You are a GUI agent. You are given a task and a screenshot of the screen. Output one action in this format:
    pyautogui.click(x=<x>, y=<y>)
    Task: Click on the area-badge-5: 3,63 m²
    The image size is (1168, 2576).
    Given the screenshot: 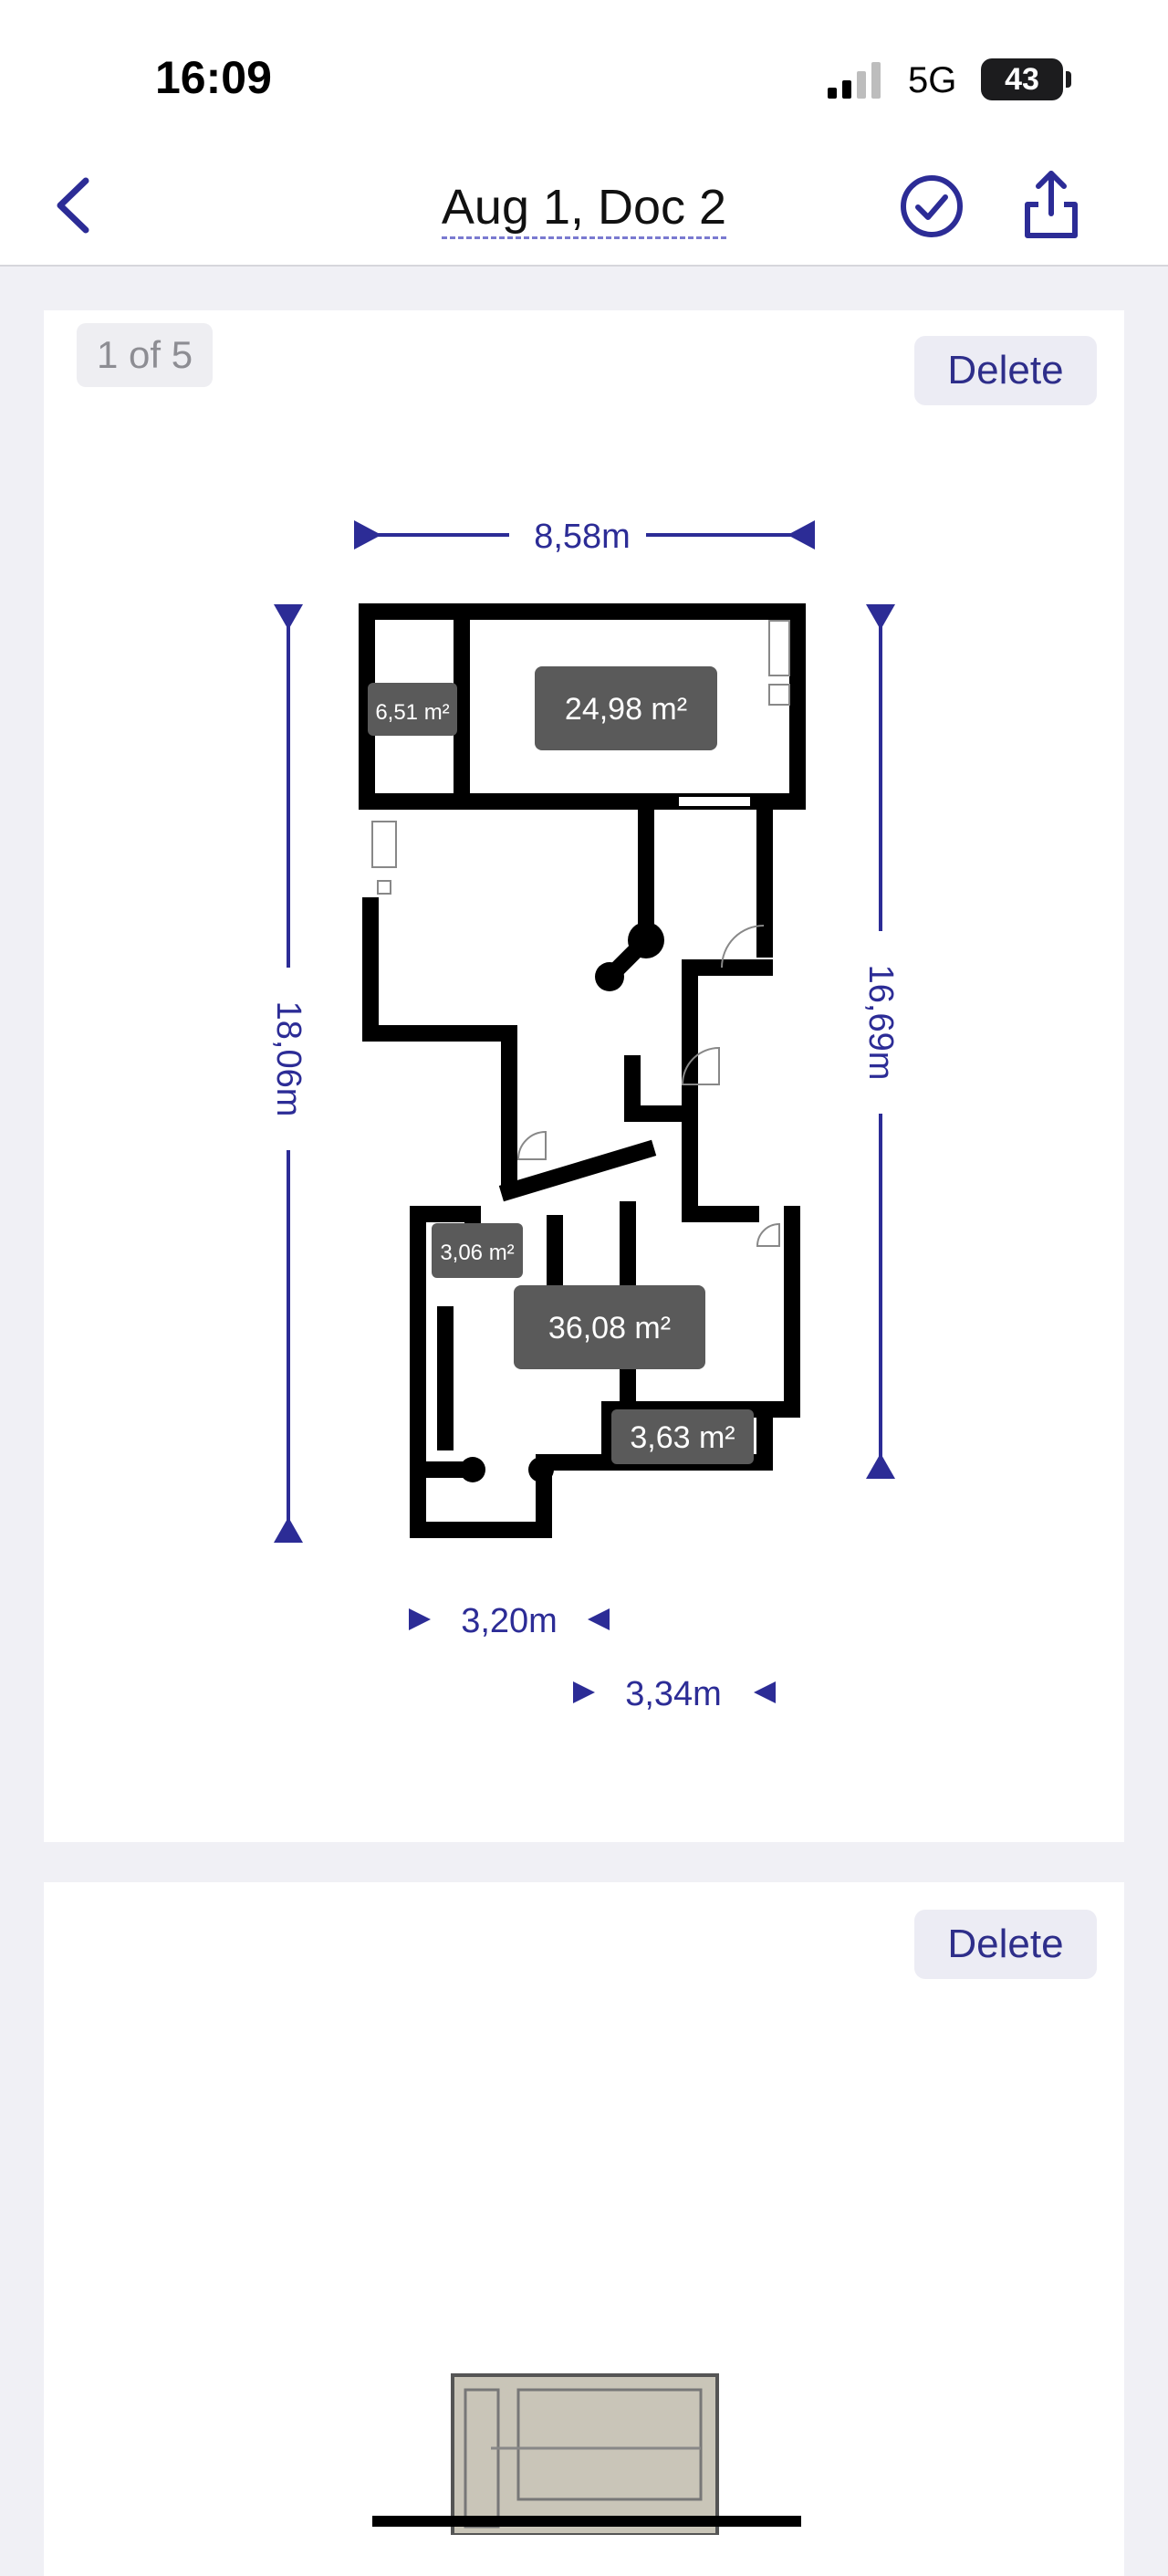 What is the action you would take?
    pyautogui.click(x=682, y=1436)
    